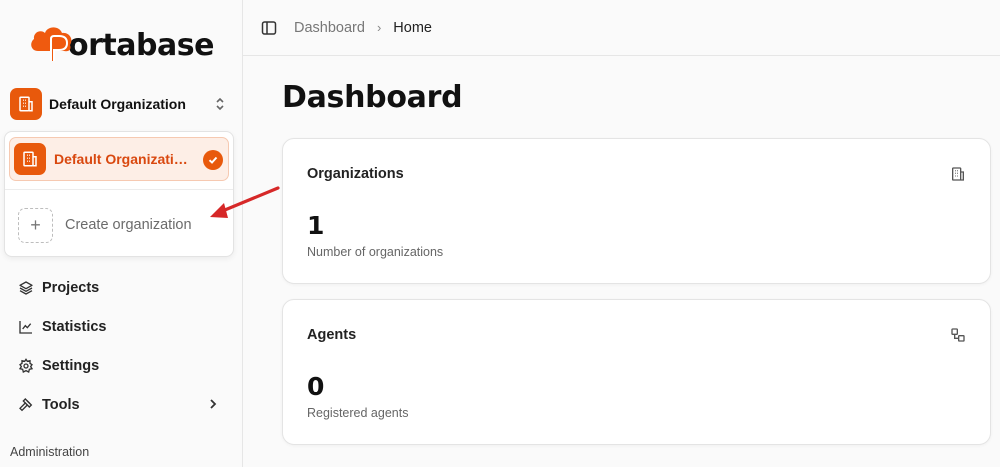 Image resolution: width=1000 pixels, height=467 pixels. Describe the element at coordinates (119, 189) in the screenshot. I see `dropdown-divider` at that location.